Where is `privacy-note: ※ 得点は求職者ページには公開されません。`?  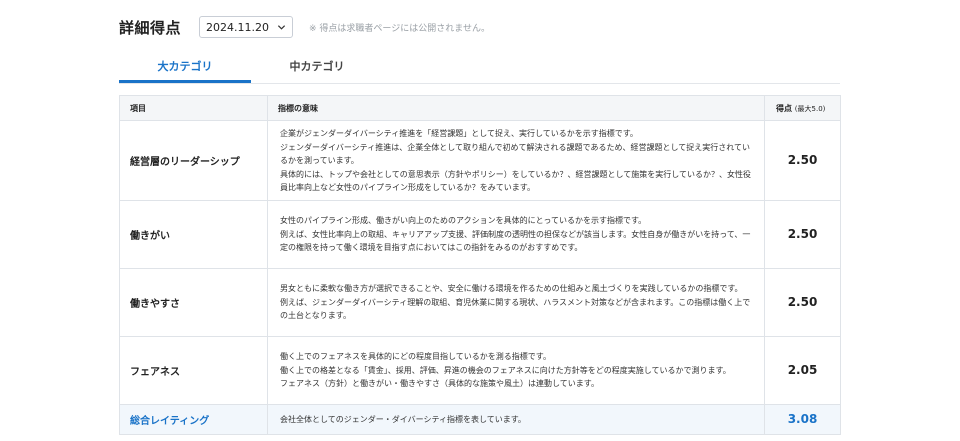
privacy-note: ※ 得点は求職者ページには公開されません。 is located at coordinates (399, 28).